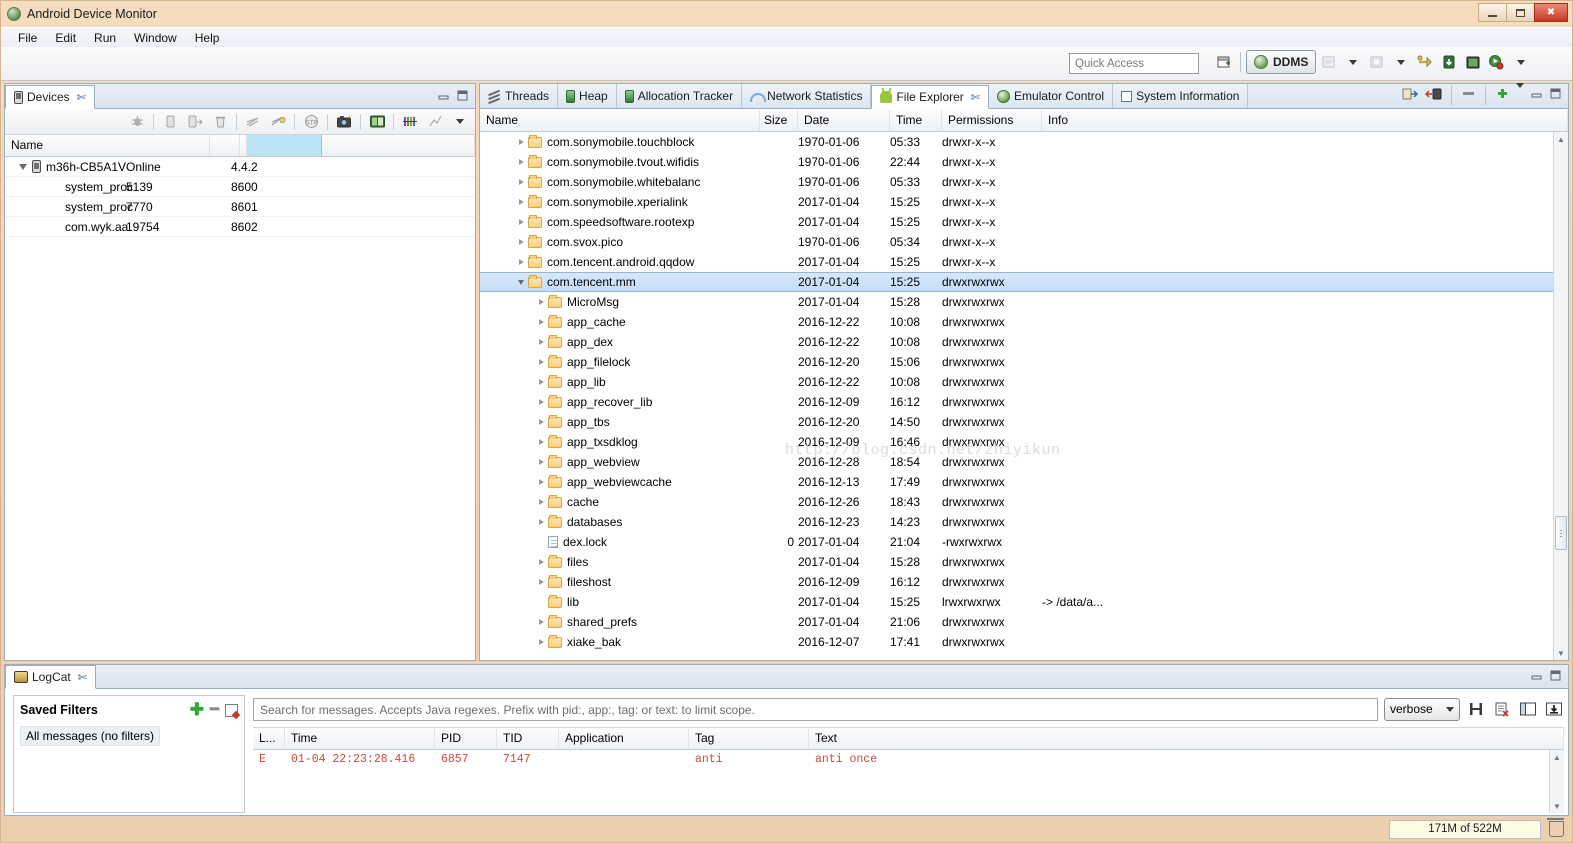 This screenshot has height=843, width=1573. I want to click on performance-icon, so click(435, 122).